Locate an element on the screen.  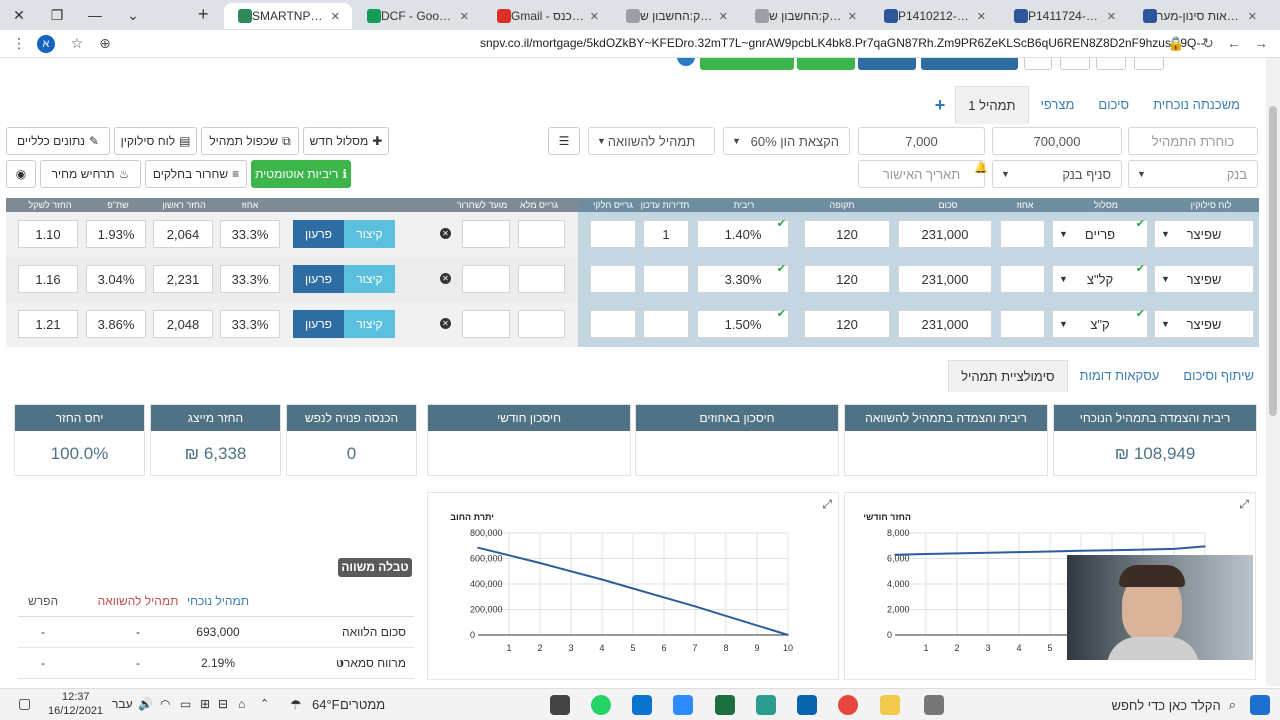
clock-time: 12:37 is located at coordinates (76, 697).